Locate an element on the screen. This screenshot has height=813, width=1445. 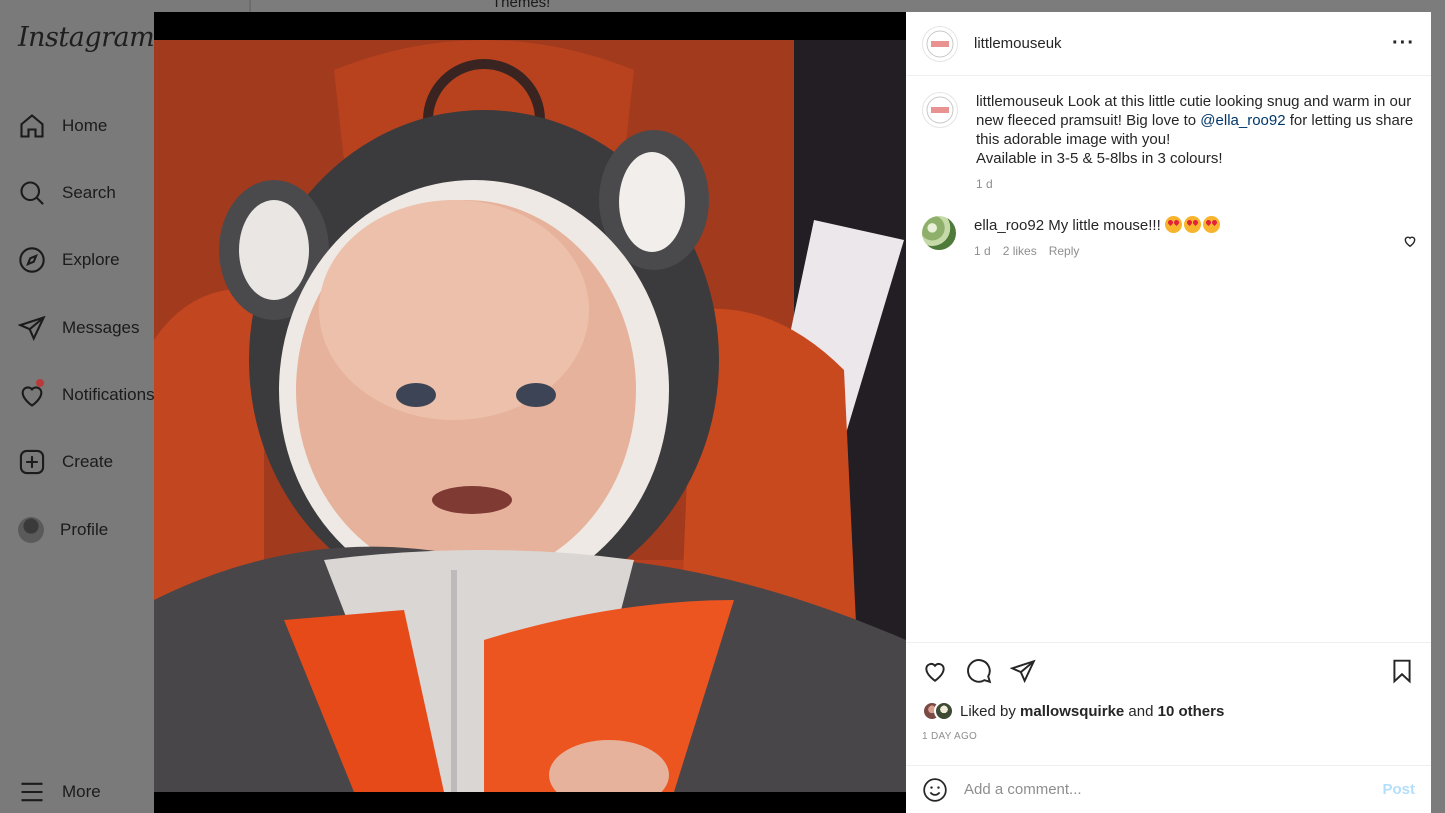
sidebar-item-messages: Messages is located at coordinates (78, 328).